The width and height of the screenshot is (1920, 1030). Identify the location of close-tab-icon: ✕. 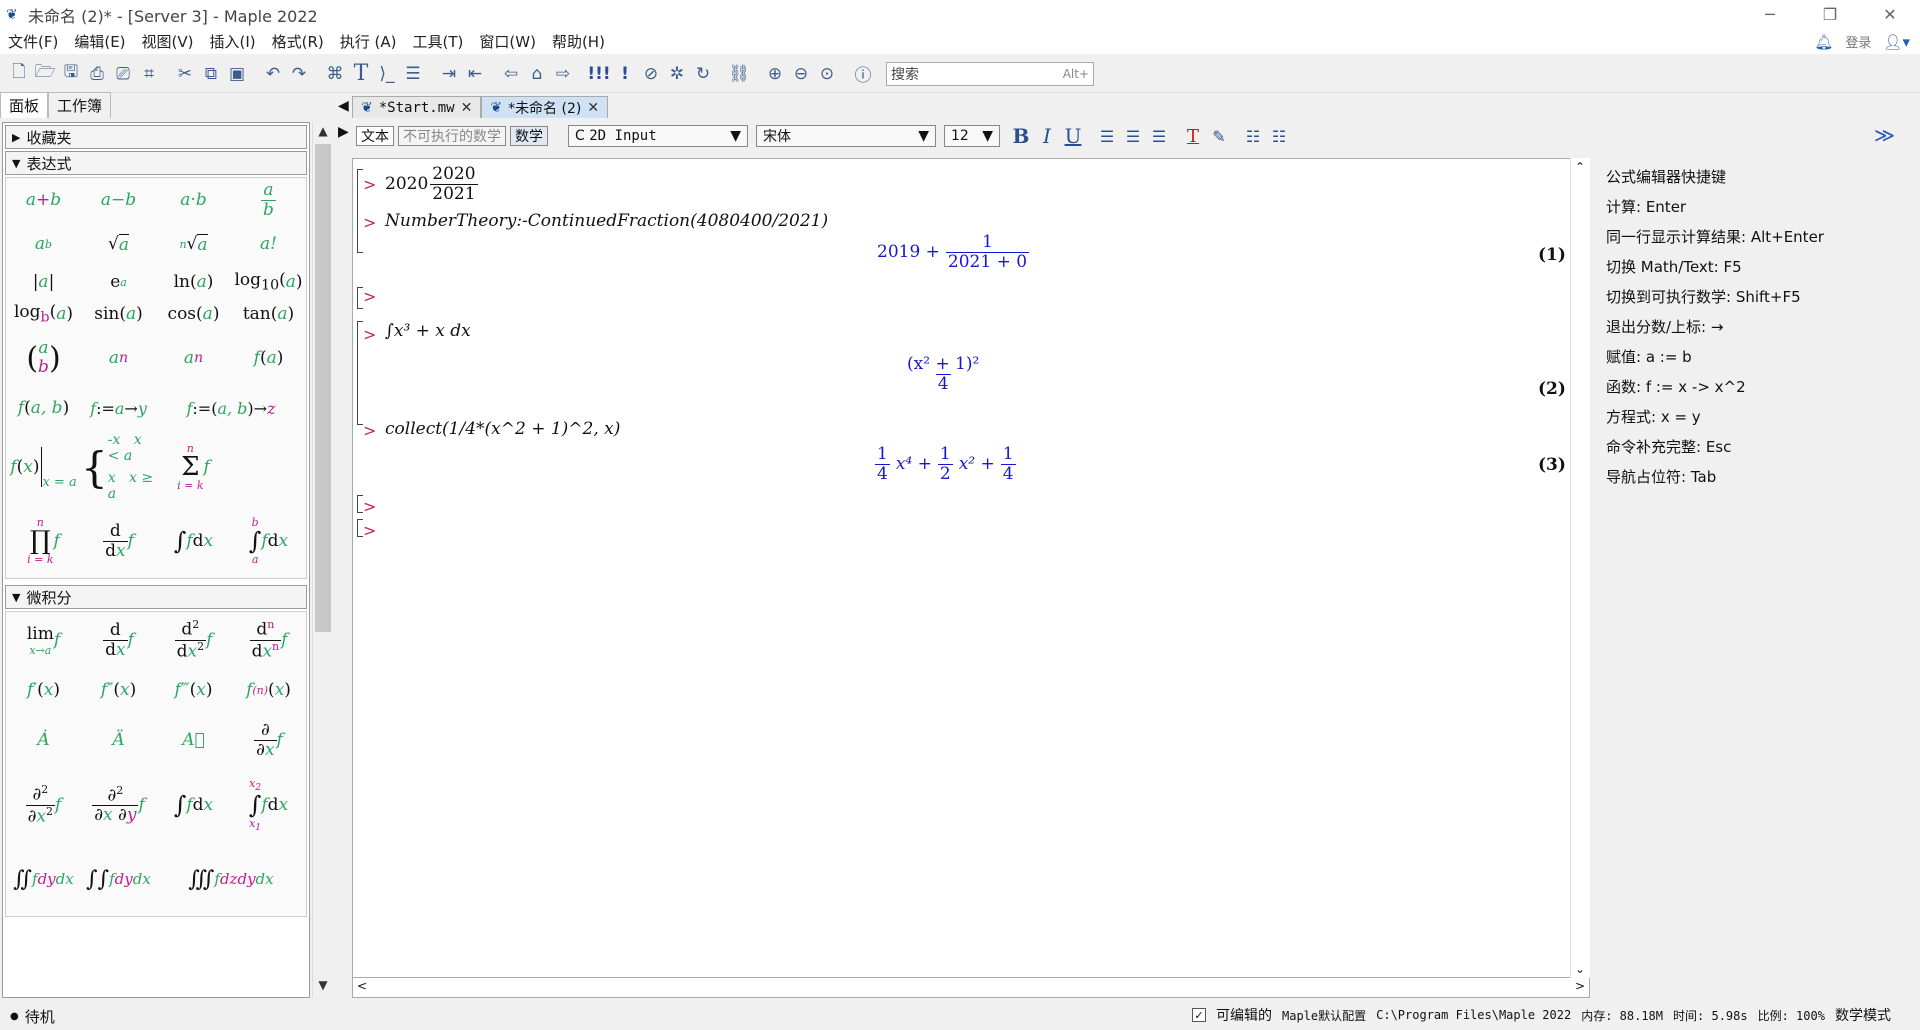
(467, 108).